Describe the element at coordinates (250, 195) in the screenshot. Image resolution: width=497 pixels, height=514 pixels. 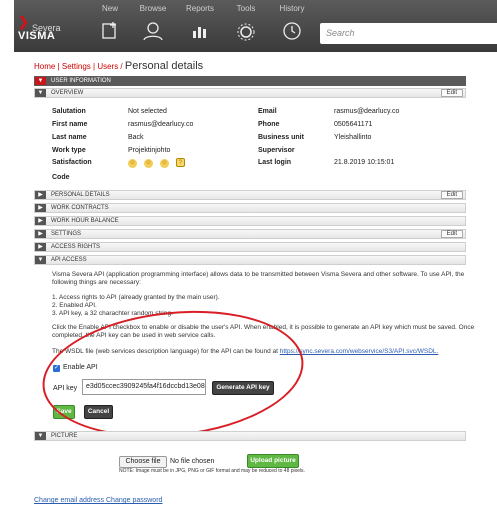
I see `section-personal-details: ▶ PERSONAL DETAILS Edit` at that location.